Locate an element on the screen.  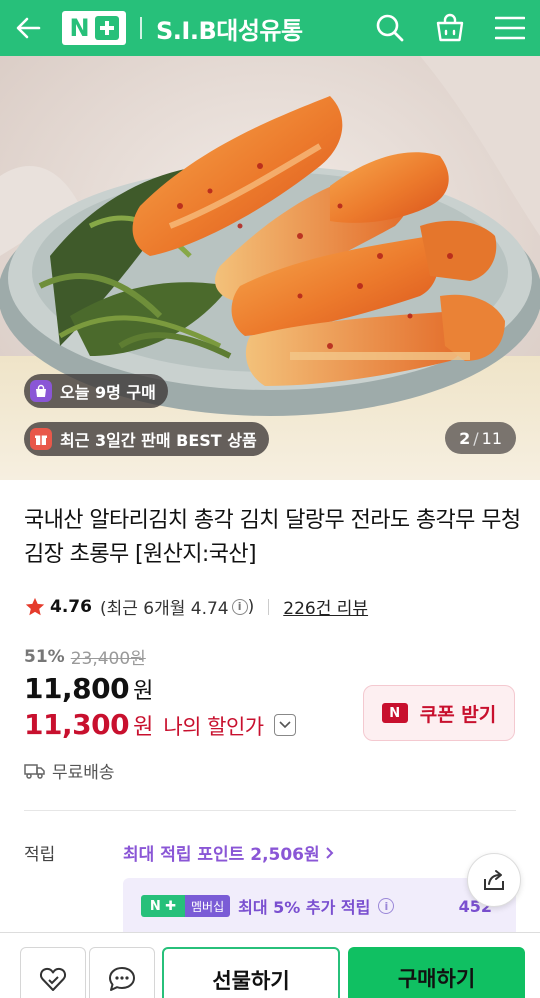
buy-button: 구매하기 is located at coordinates (436, 972).